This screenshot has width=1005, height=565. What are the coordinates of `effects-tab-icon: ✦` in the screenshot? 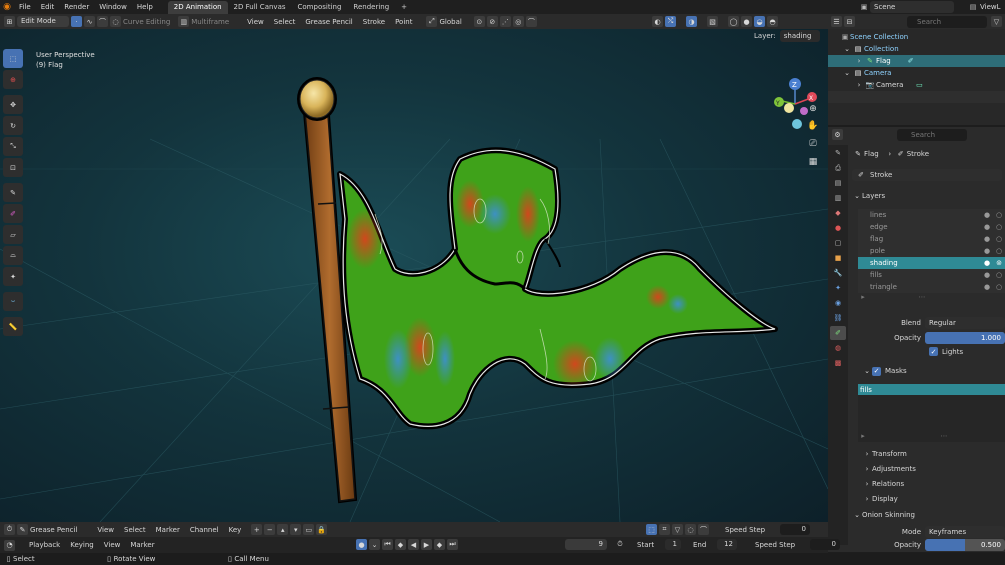 It's located at (838, 288).